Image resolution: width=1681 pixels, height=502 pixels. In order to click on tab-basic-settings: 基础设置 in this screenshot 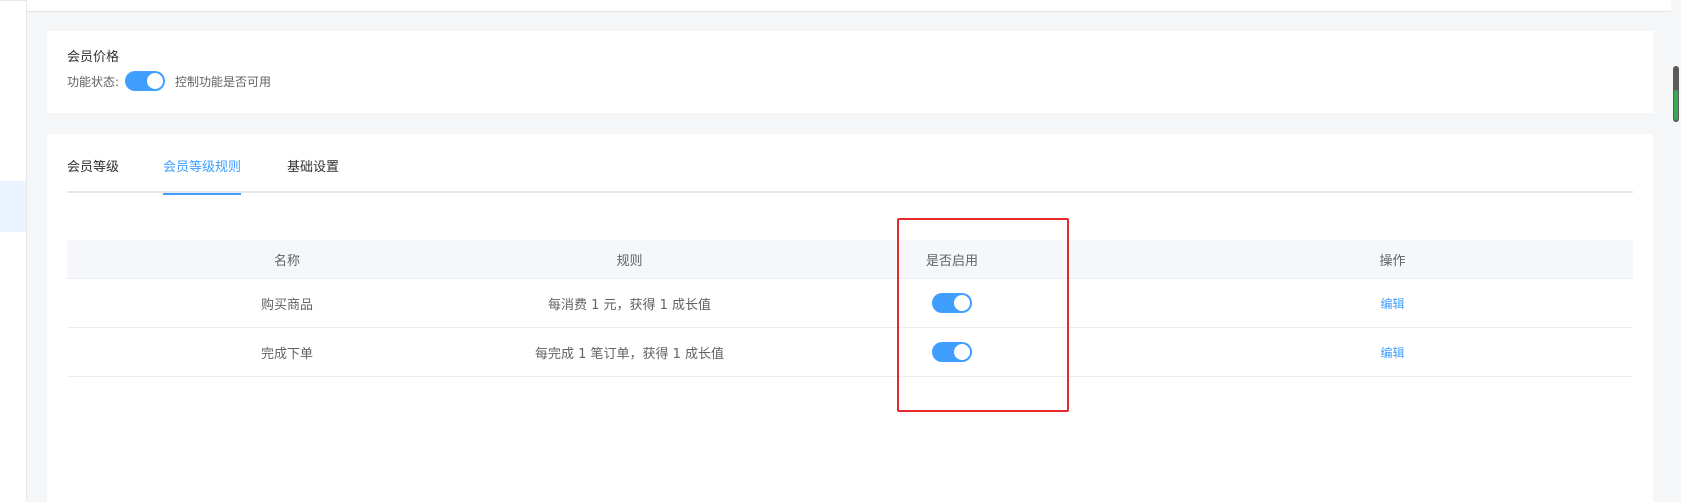, I will do `click(313, 174)`.